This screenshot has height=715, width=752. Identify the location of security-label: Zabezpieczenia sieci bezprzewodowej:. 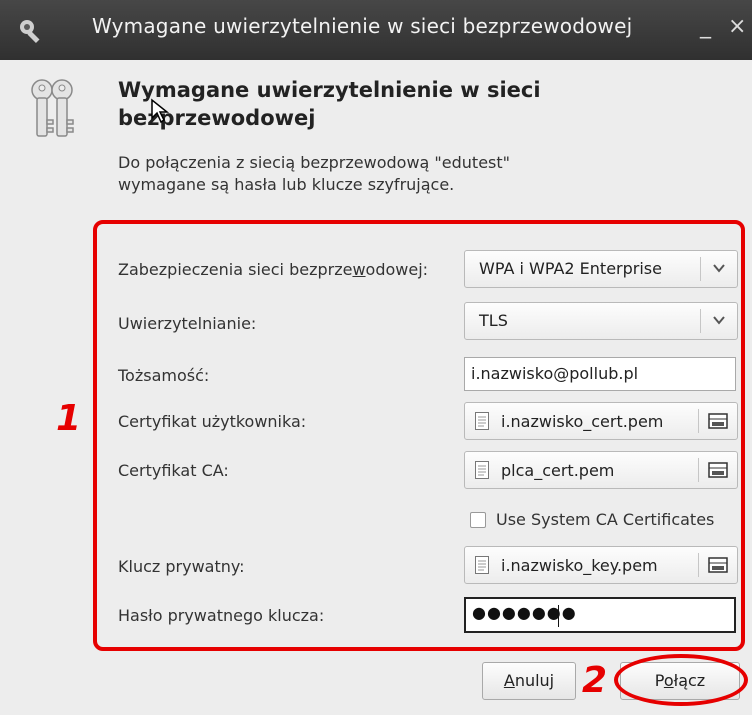
(273, 269).